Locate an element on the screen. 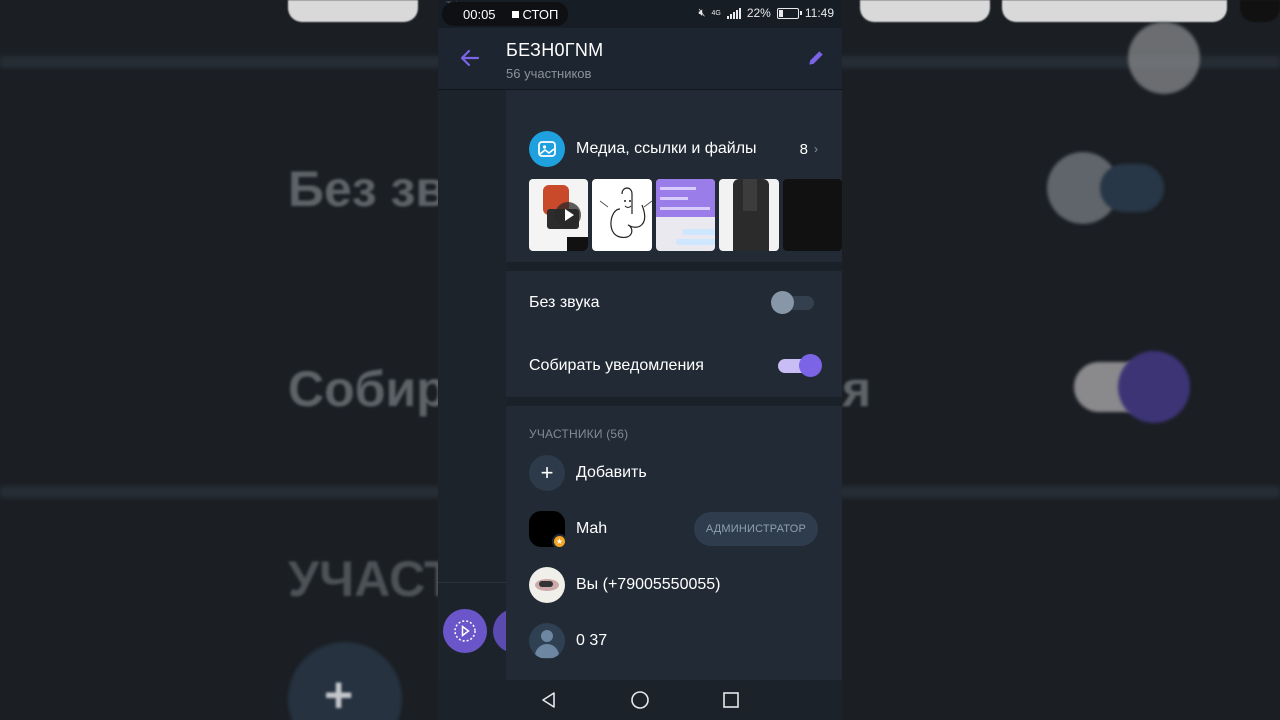 Image resolution: width=1280 pixels, height=720 pixels. nav-recents-icon is located at coordinates (731, 700).